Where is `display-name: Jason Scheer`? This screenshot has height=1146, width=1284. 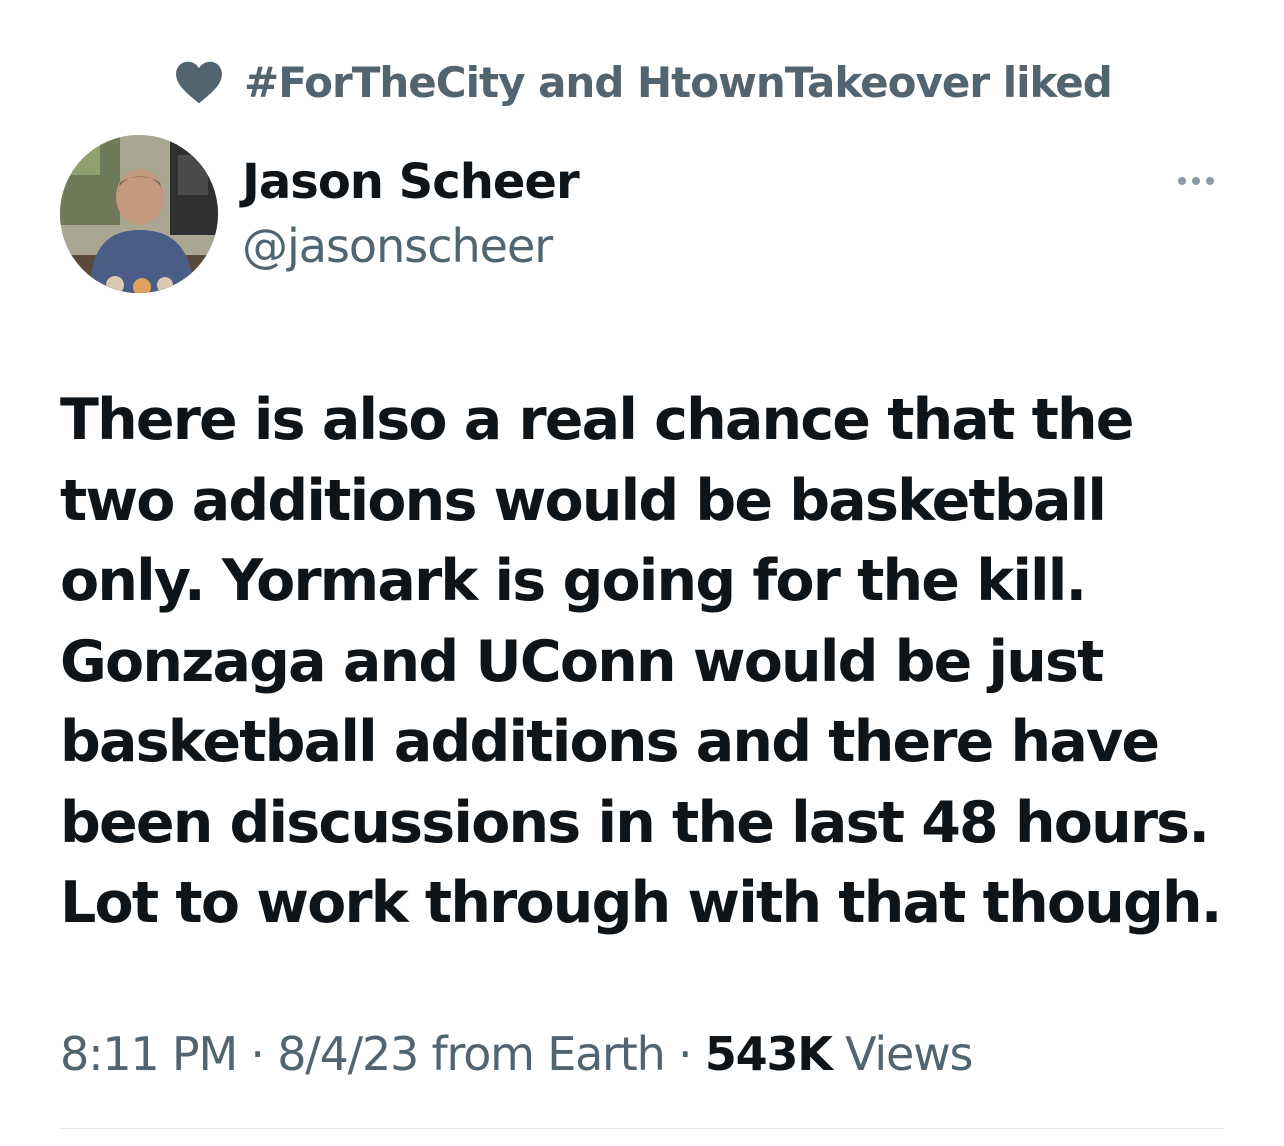
display-name: Jason Scheer is located at coordinates (411, 182).